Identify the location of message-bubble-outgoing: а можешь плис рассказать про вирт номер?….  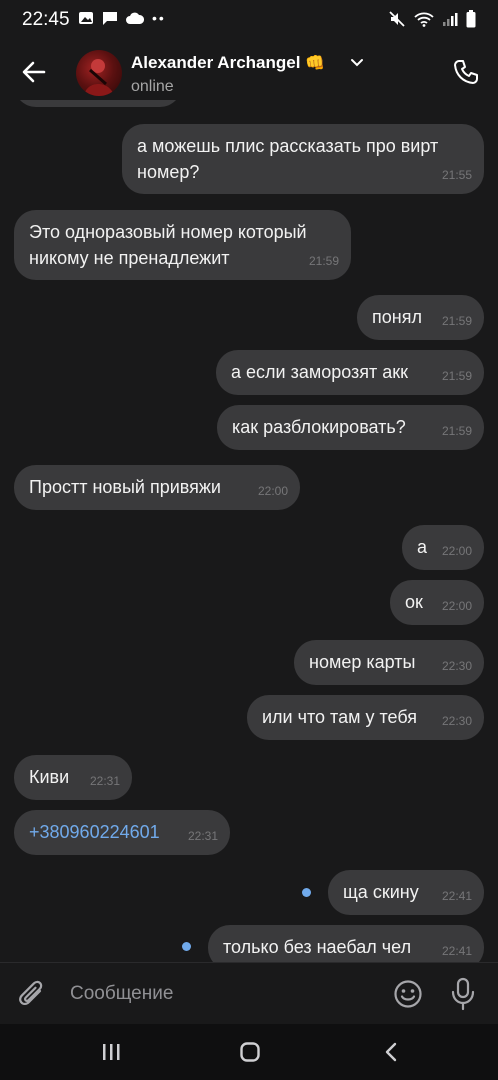
(303, 159).